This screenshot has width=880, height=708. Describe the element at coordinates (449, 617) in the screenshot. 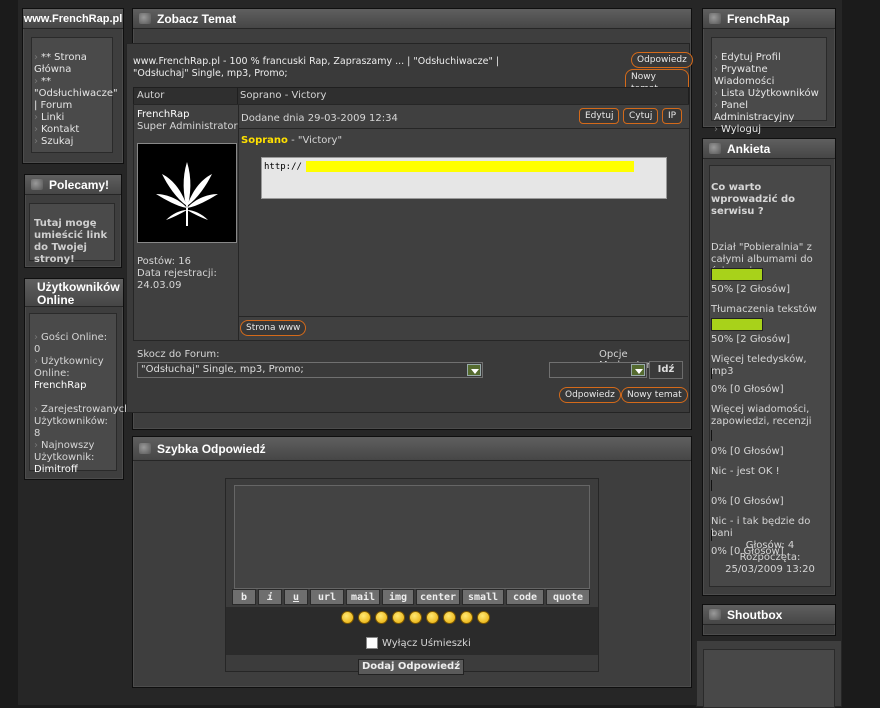

I see `cool-icon` at that location.